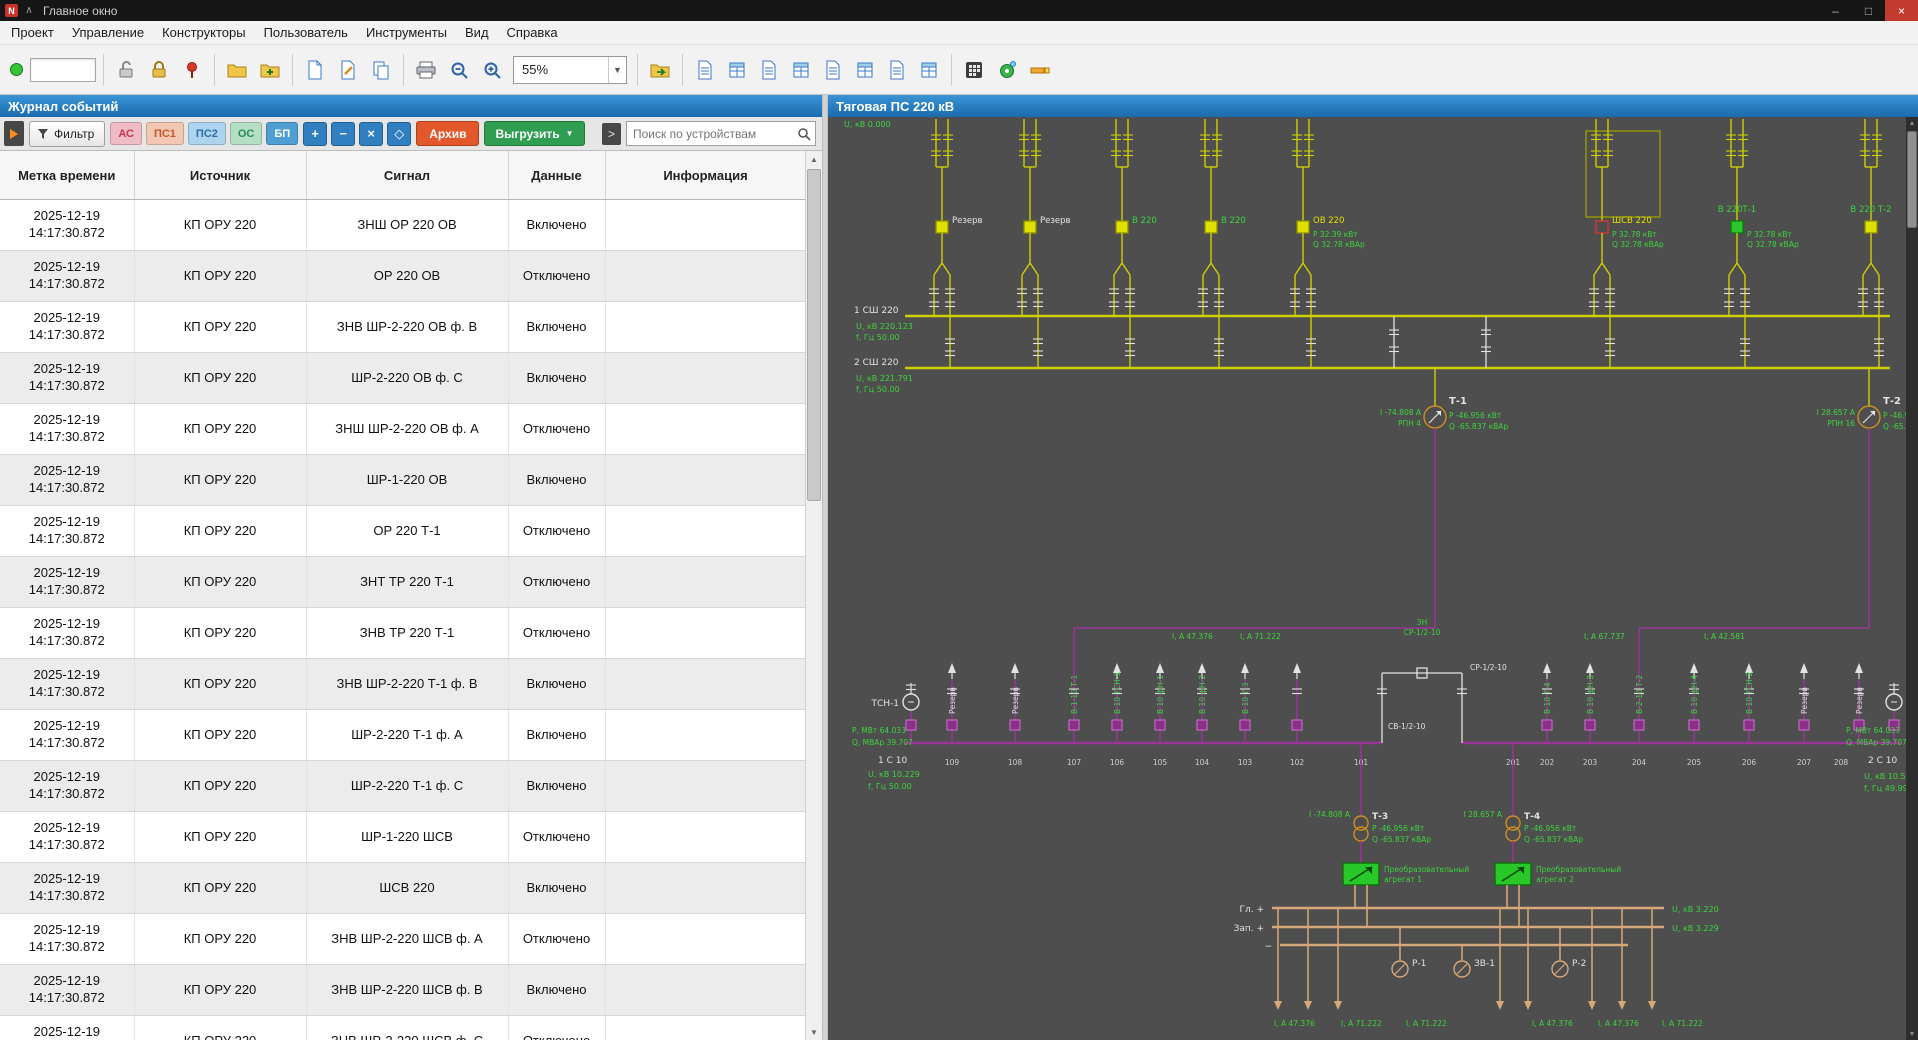 This screenshot has width=1918, height=1040. I want to click on diagram-label: 206, so click(1749, 762).